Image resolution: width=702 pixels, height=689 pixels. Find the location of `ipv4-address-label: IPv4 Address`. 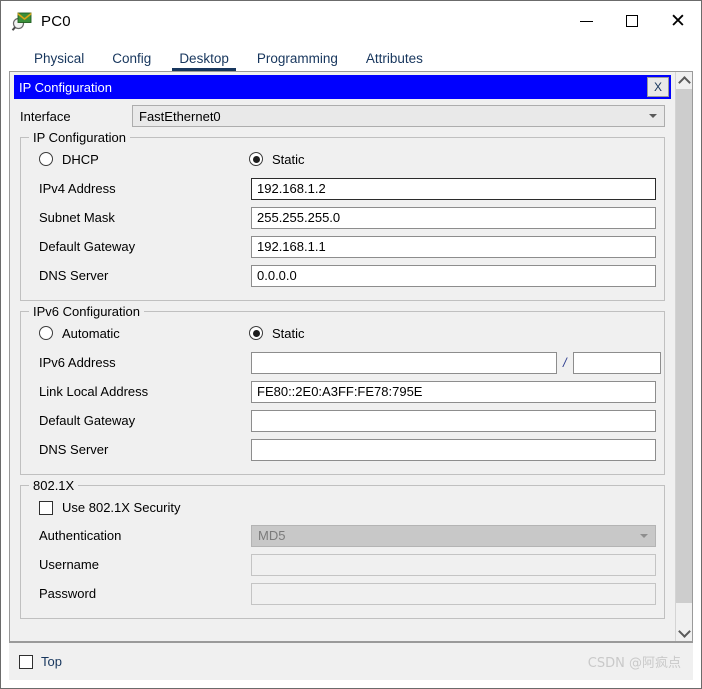

ipv4-address-label: IPv4 Address is located at coordinates (77, 188).